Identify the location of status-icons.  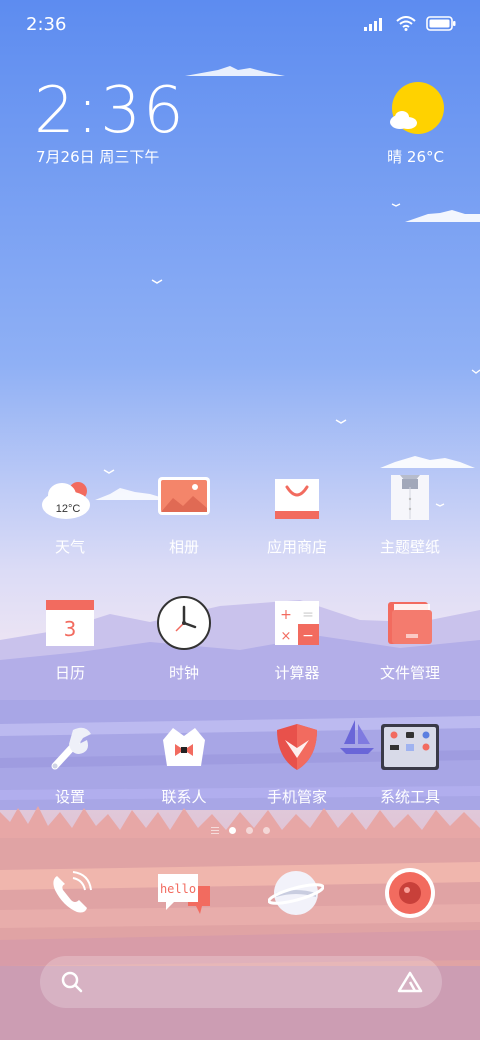
(410, 23).